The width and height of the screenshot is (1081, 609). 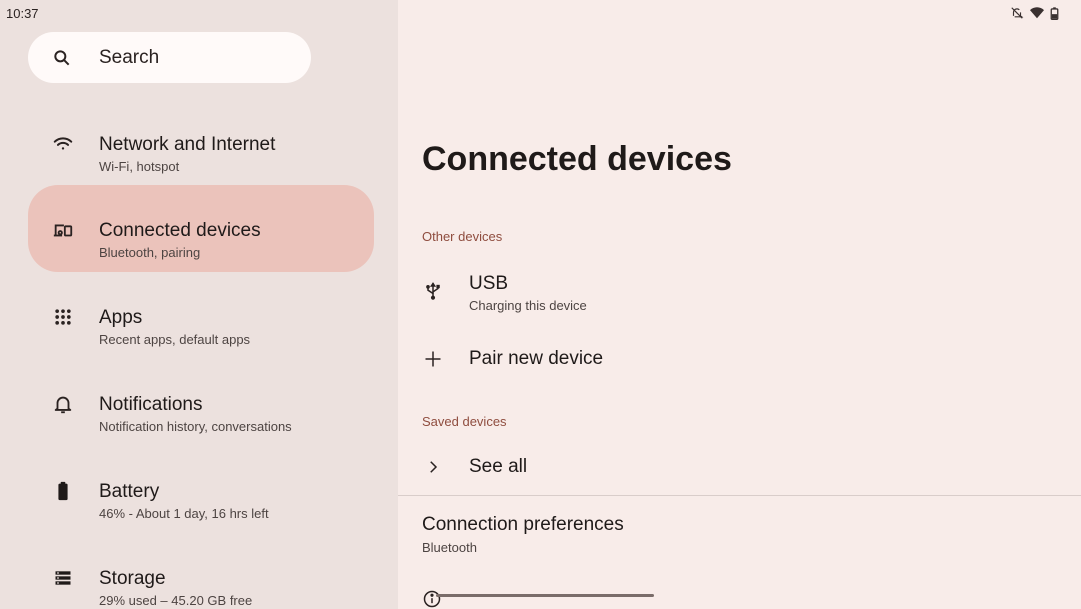 What do you see at coordinates (139, 166) in the screenshot?
I see `sidebar-item-subtitle: Wi-Fi, hotspot` at bounding box center [139, 166].